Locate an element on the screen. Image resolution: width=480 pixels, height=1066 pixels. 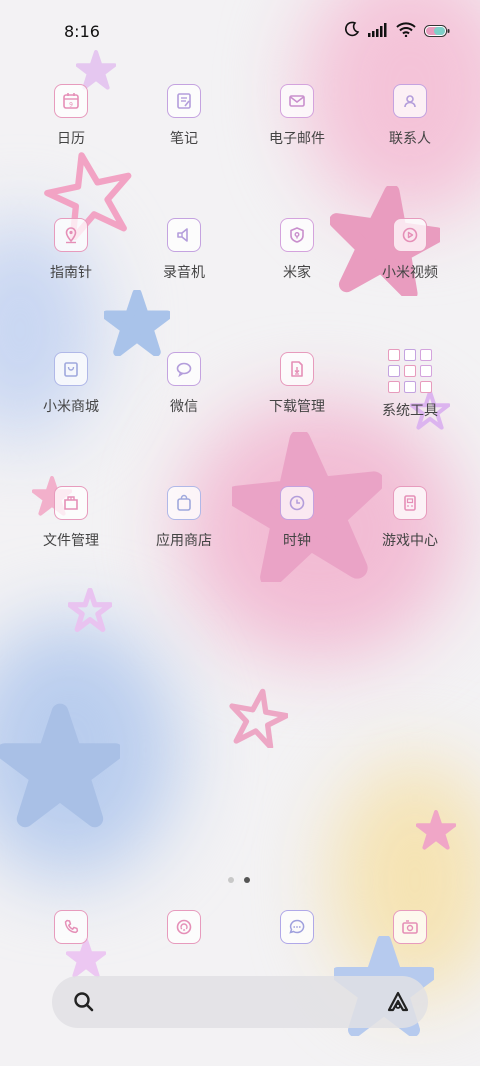
app-label: 应用商店 is located at coordinates (184, 541).